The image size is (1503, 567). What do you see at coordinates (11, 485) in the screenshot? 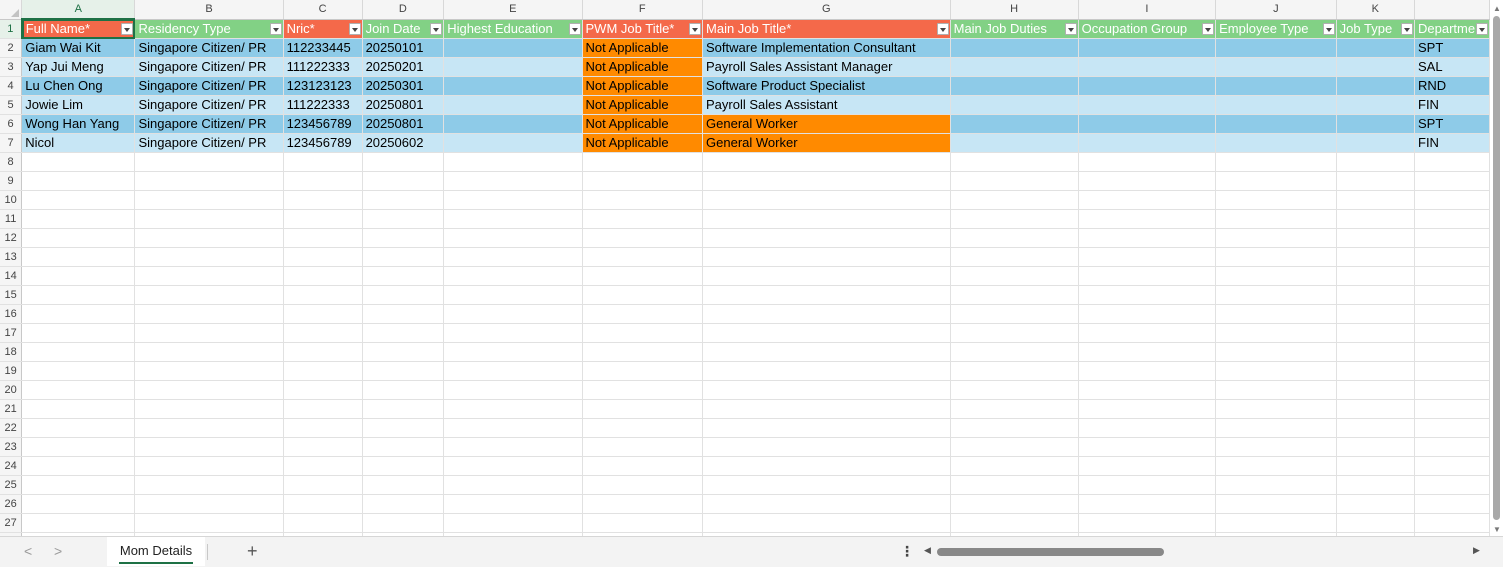
I see `row-number: 25` at bounding box center [11, 485].